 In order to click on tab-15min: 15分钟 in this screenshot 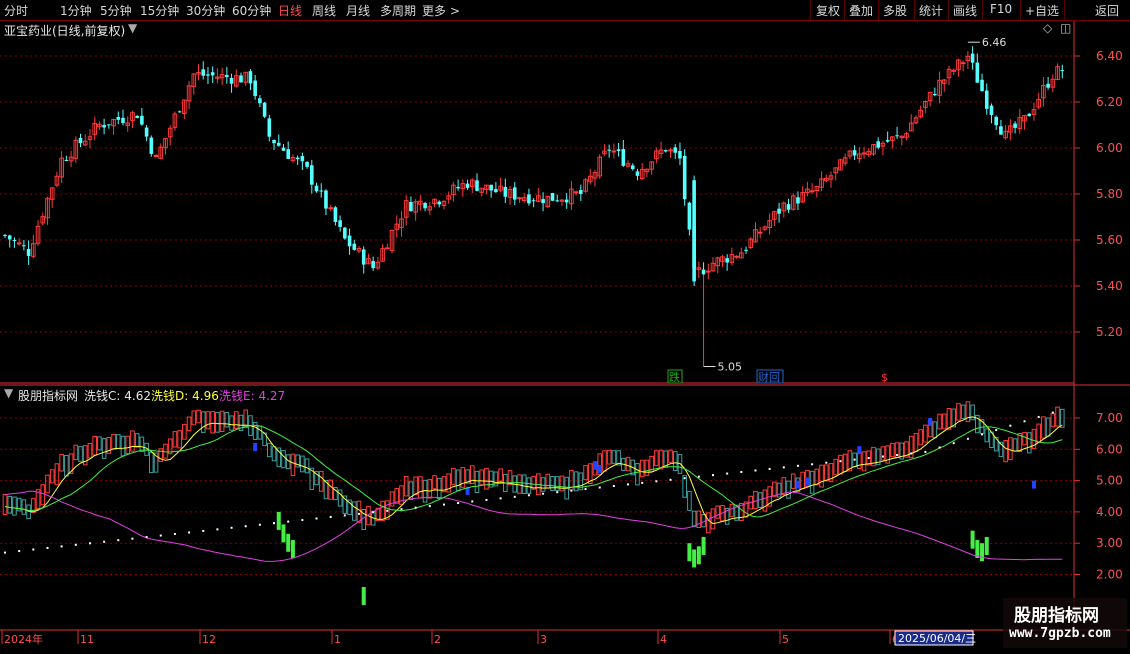, I will do `click(159, 10)`.